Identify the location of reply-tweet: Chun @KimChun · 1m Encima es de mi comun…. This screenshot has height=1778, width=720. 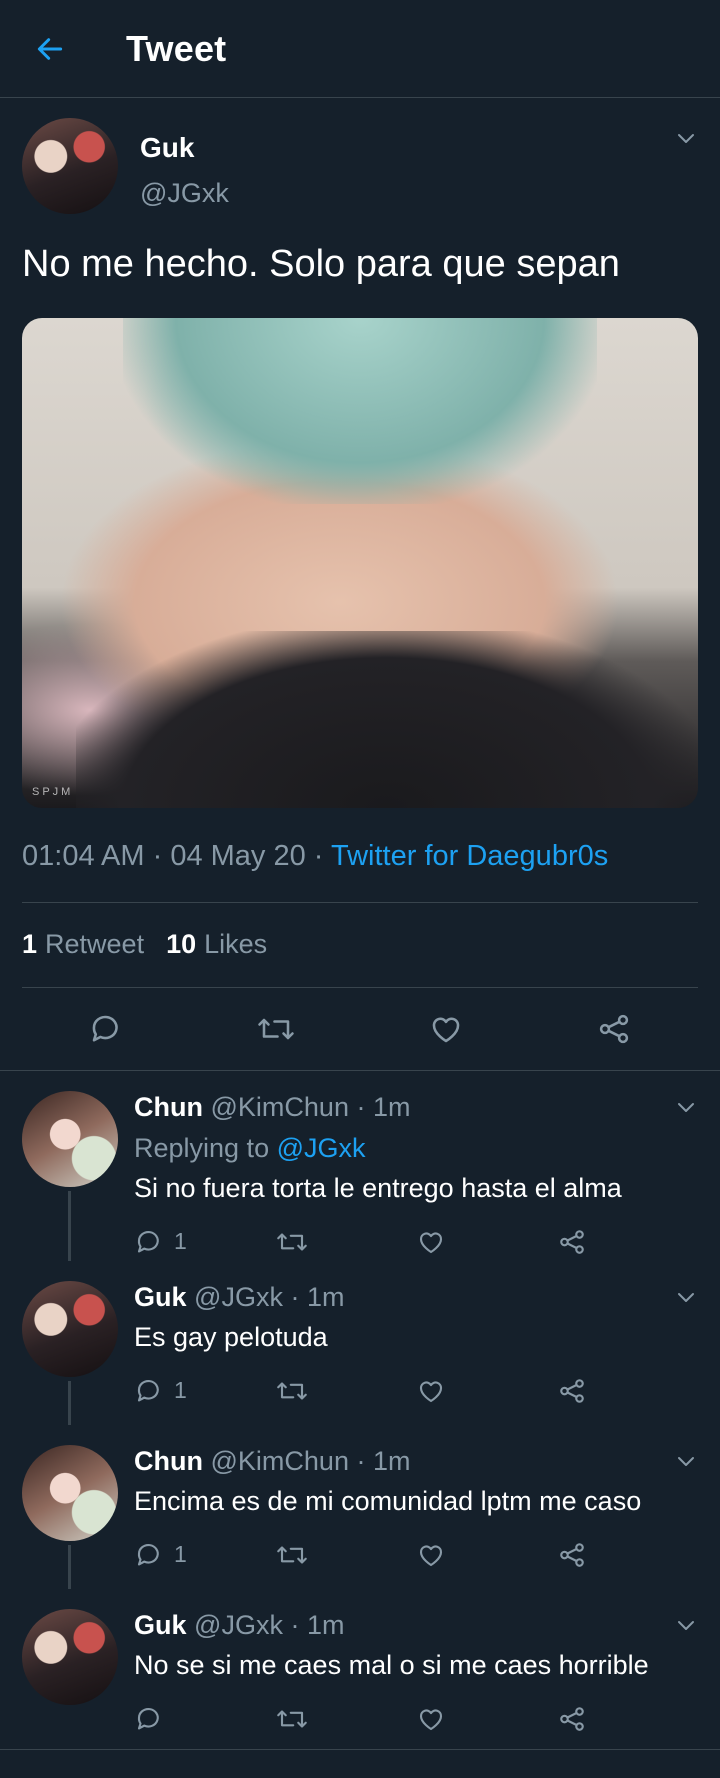
(360, 1507).